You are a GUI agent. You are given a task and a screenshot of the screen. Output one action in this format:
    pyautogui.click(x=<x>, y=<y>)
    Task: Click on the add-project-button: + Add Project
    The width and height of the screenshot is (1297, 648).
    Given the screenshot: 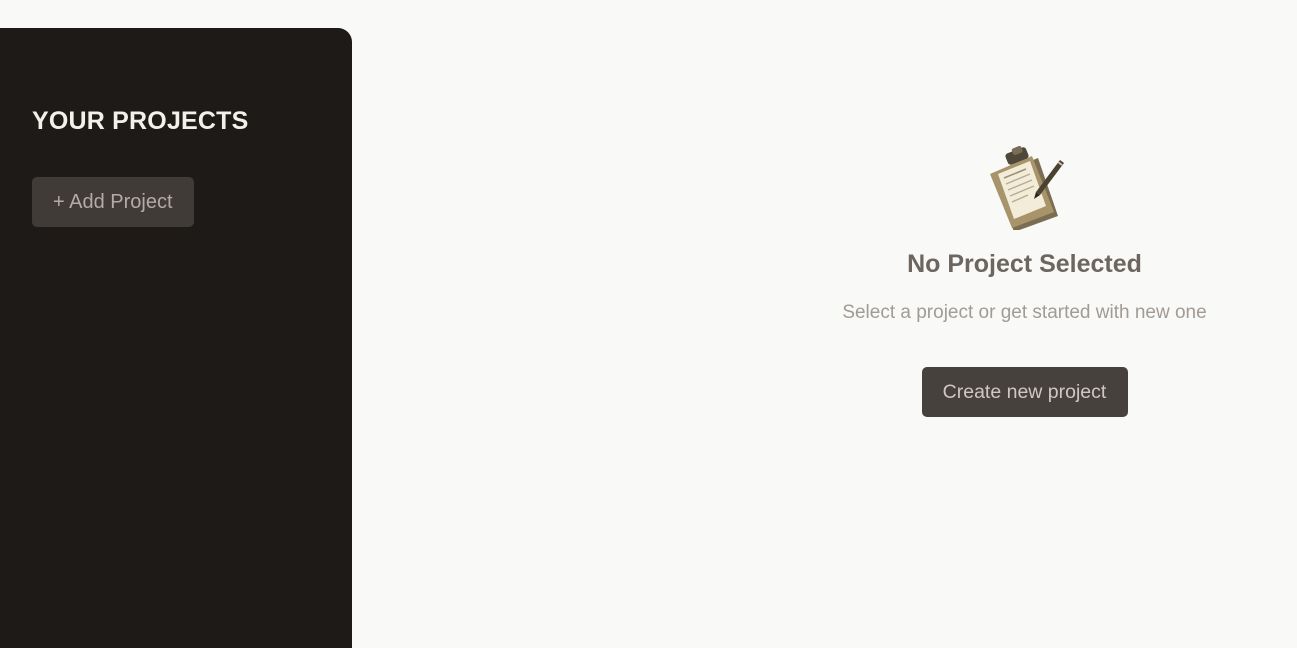 What is the action you would take?
    pyautogui.click(x=113, y=202)
    